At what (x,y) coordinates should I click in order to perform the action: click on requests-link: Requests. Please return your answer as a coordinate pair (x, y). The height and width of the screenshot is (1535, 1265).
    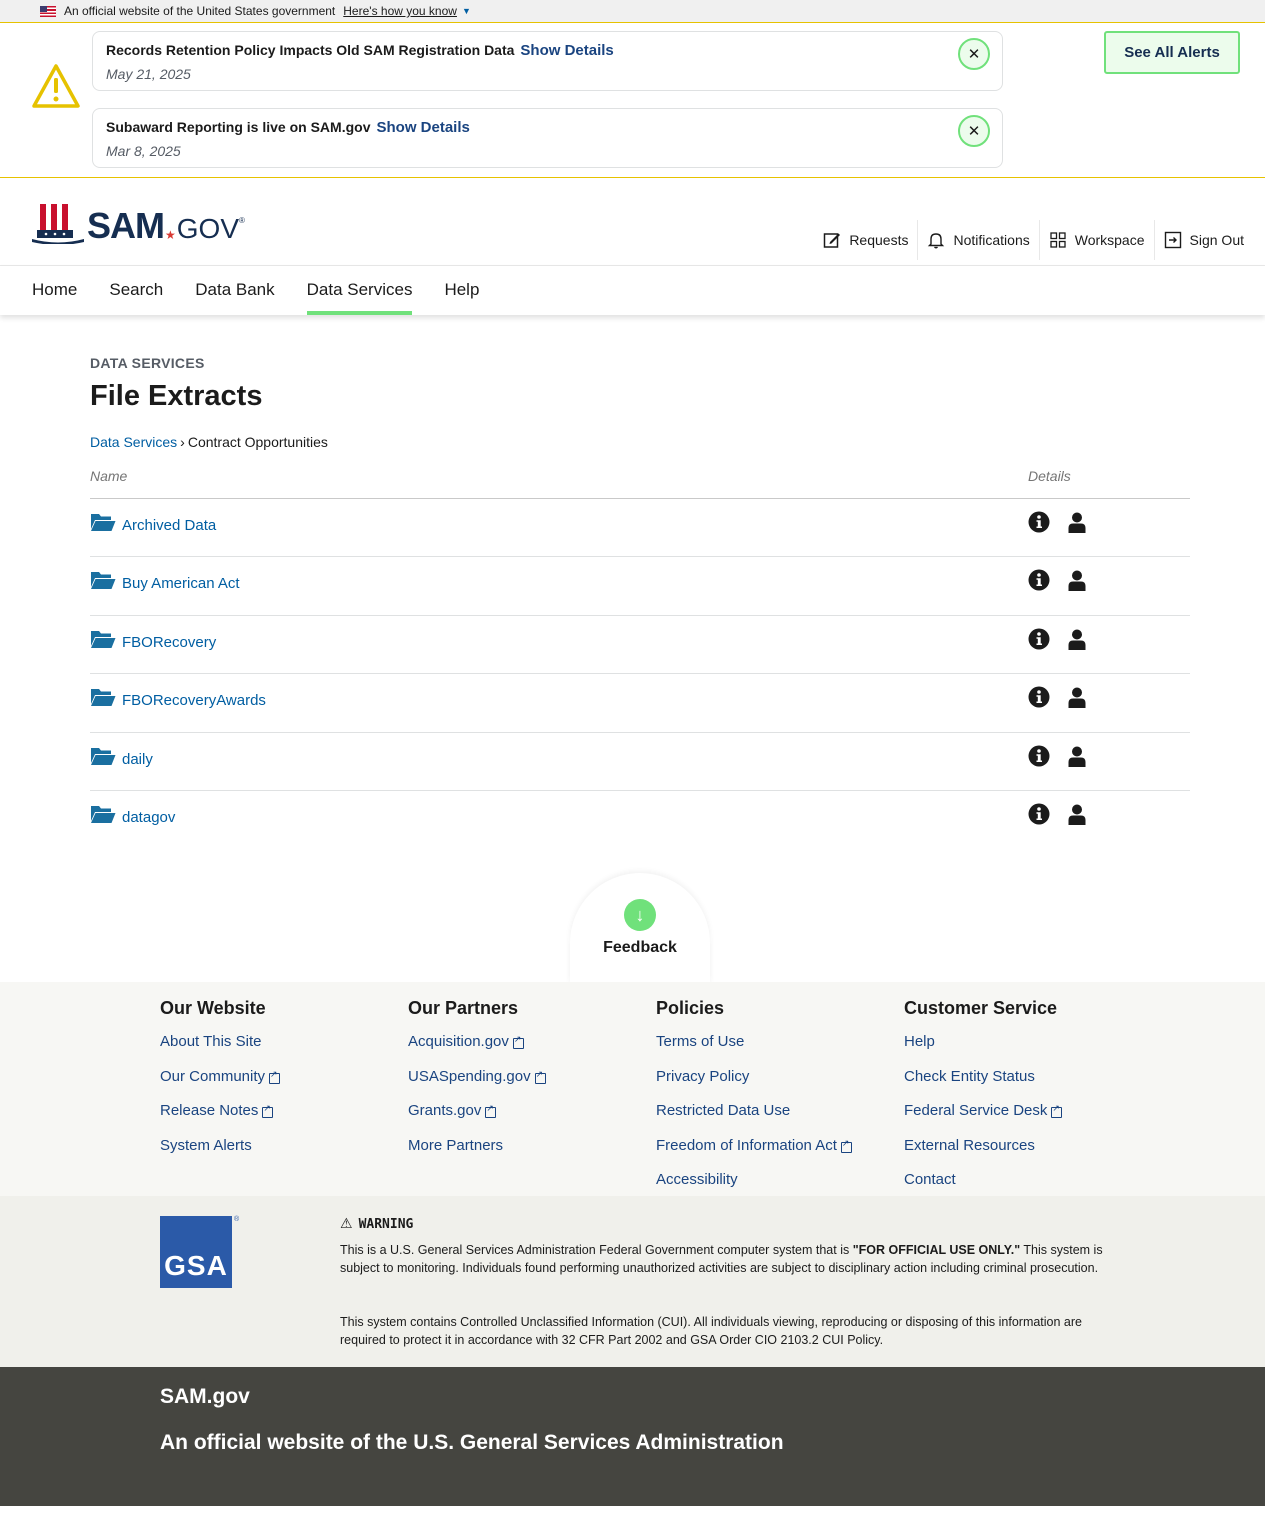
    Looking at the image, I should click on (866, 240).